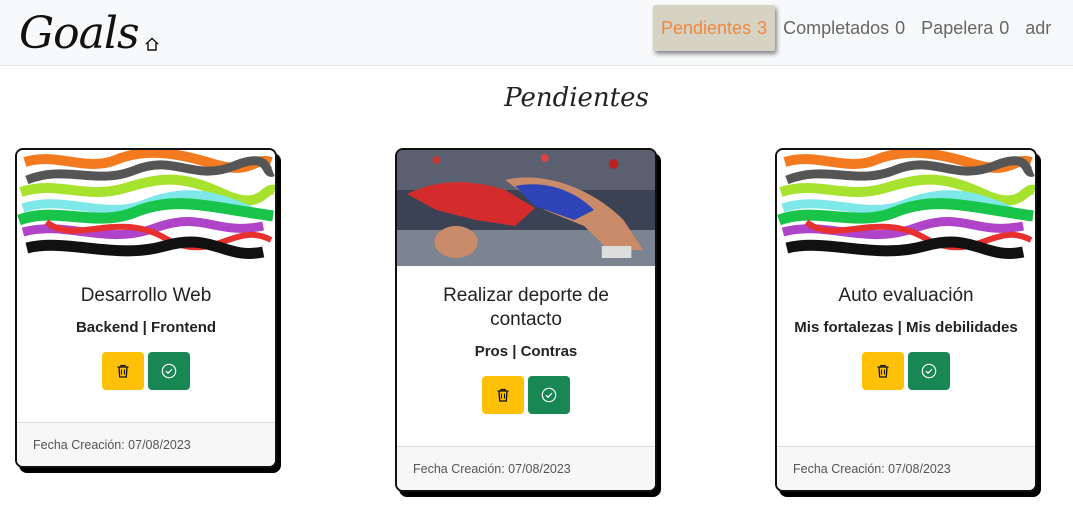 The height and width of the screenshot is (511, 1073). I want to click on card-subtitle: Backend | Frontend, so click(146, 327).